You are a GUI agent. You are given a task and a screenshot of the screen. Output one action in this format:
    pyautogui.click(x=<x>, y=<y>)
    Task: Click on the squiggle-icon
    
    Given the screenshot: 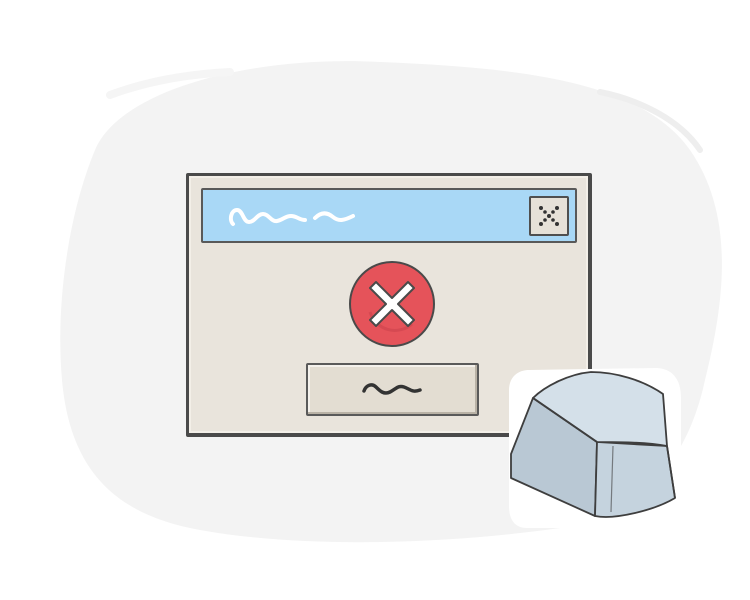 What is the action you would take?
    pyautogui.click(x=392, y=389)
    